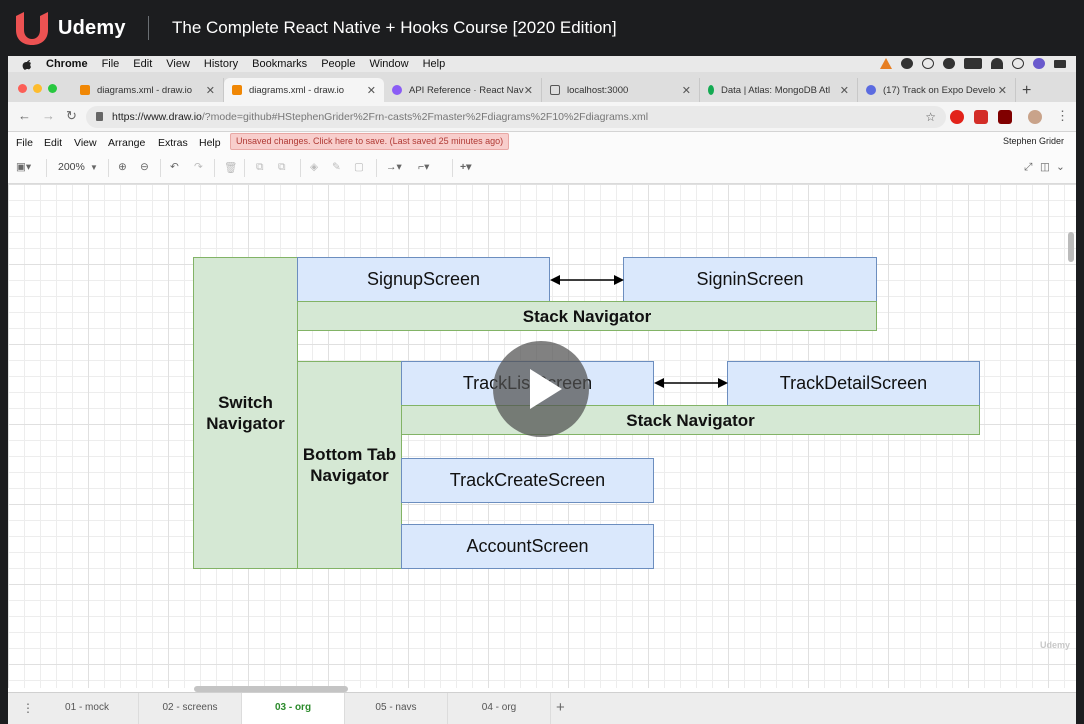  What do you see at coordinates (71, 167) in the screenshot?
I see `zoom-select: 200%` at bounding box center [71, 167].